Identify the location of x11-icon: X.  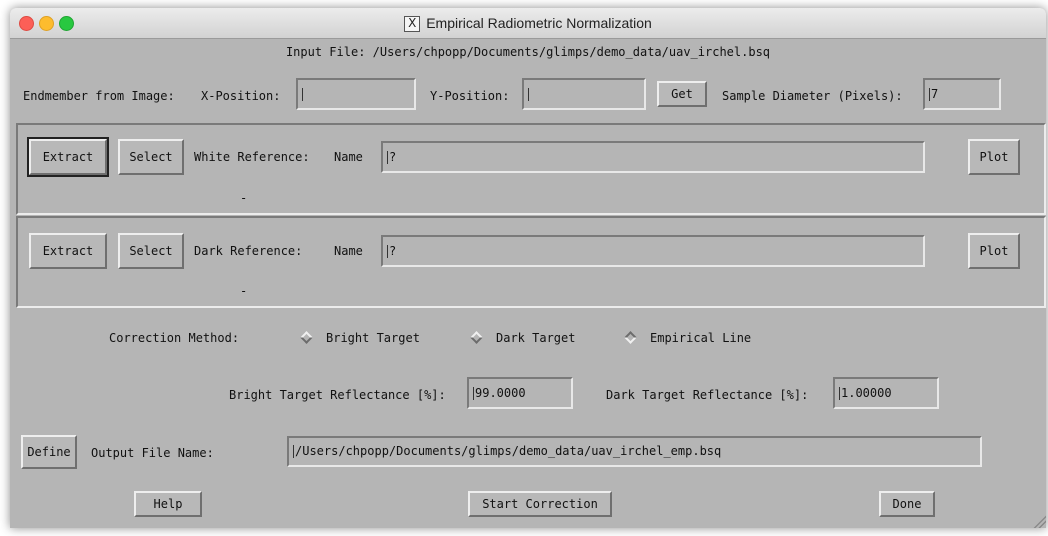
(412, 24).